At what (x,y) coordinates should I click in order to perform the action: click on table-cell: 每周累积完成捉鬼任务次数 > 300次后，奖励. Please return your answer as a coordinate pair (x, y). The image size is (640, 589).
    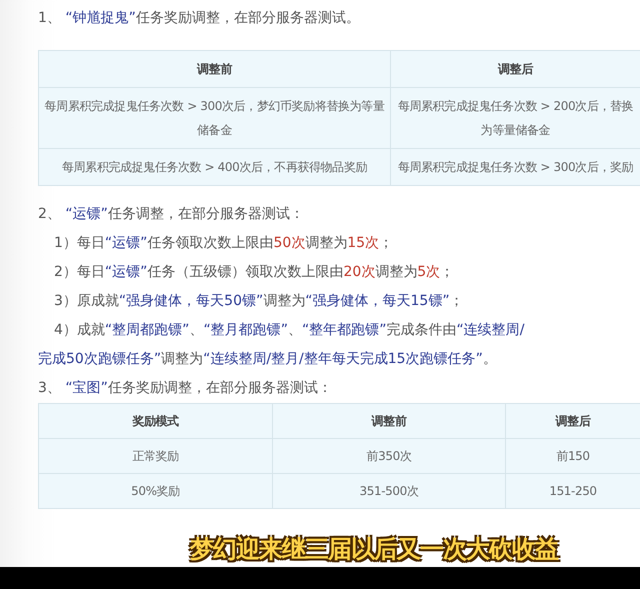
    Looking at the image, I should click on (515, 167).